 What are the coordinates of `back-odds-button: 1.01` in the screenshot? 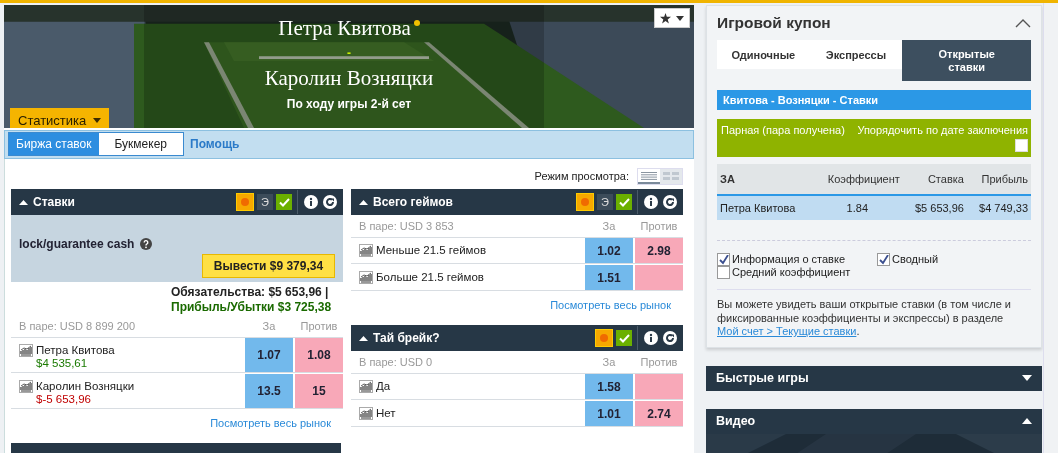 It's located at (609, 413).